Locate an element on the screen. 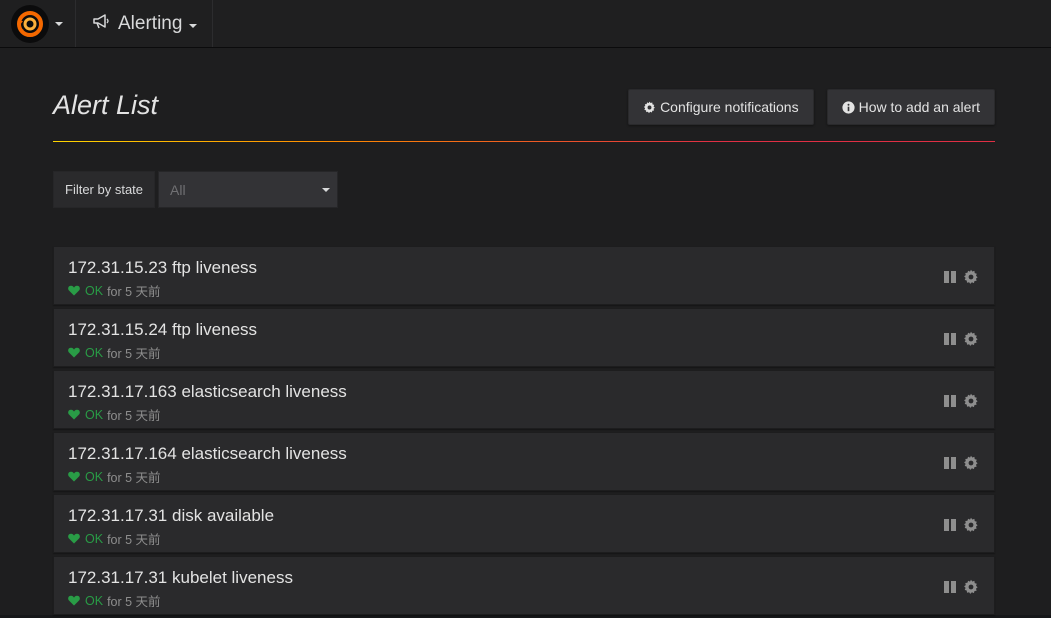 The width and height of the screenshot is (1051, 618). alert-name: 172.31.17.31 disk available is located at coordinates (171, 516).